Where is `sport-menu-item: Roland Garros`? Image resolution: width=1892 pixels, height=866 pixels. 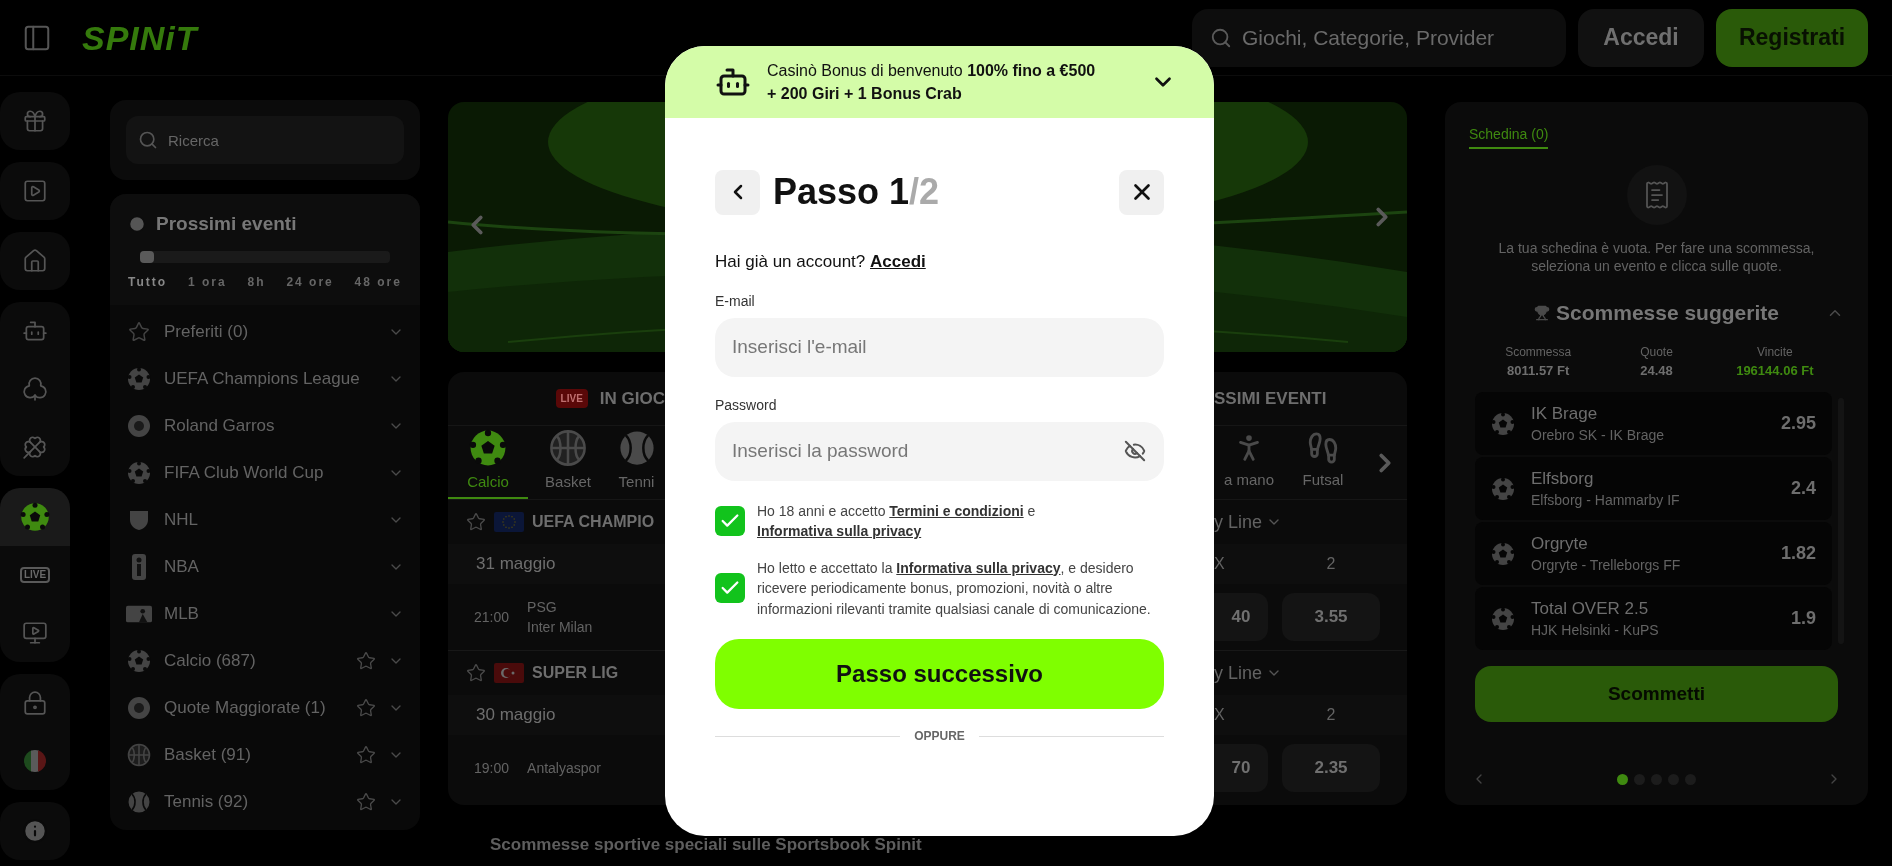
sport-menu-item: Roland Garros is located at coordinates (265, 426).